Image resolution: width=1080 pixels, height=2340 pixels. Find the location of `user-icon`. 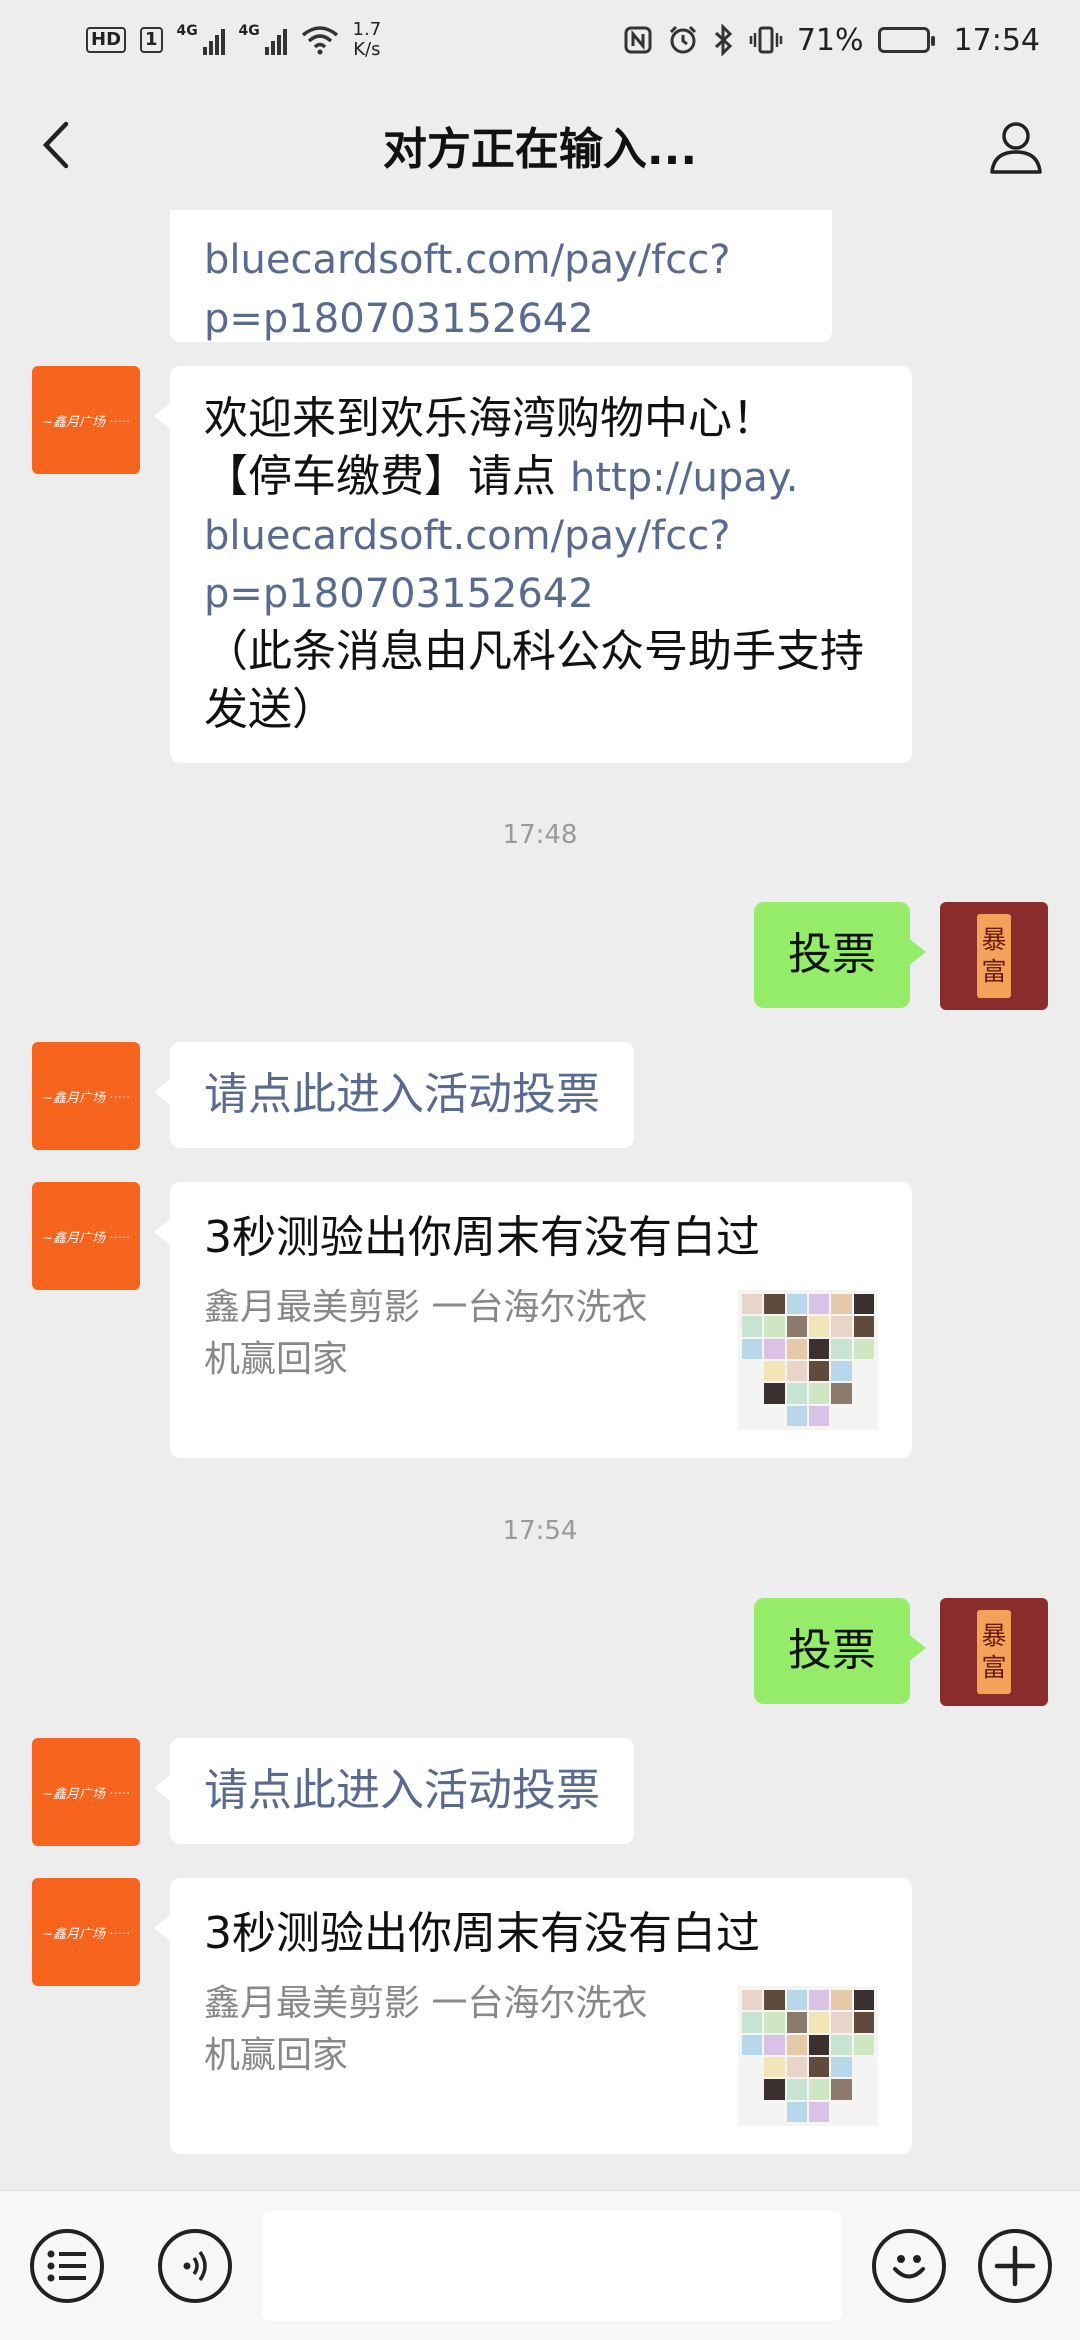

user-icon is located at coordinates (1016, 146).